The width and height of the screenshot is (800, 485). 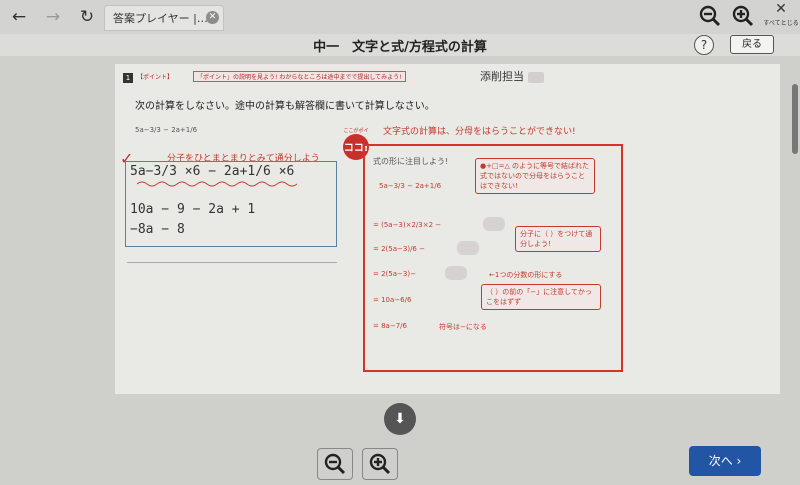 What do you see at coordinates (87, 17) in the screenshot?
I see `reload-icon: ↻` at bounding box center [87, 17].